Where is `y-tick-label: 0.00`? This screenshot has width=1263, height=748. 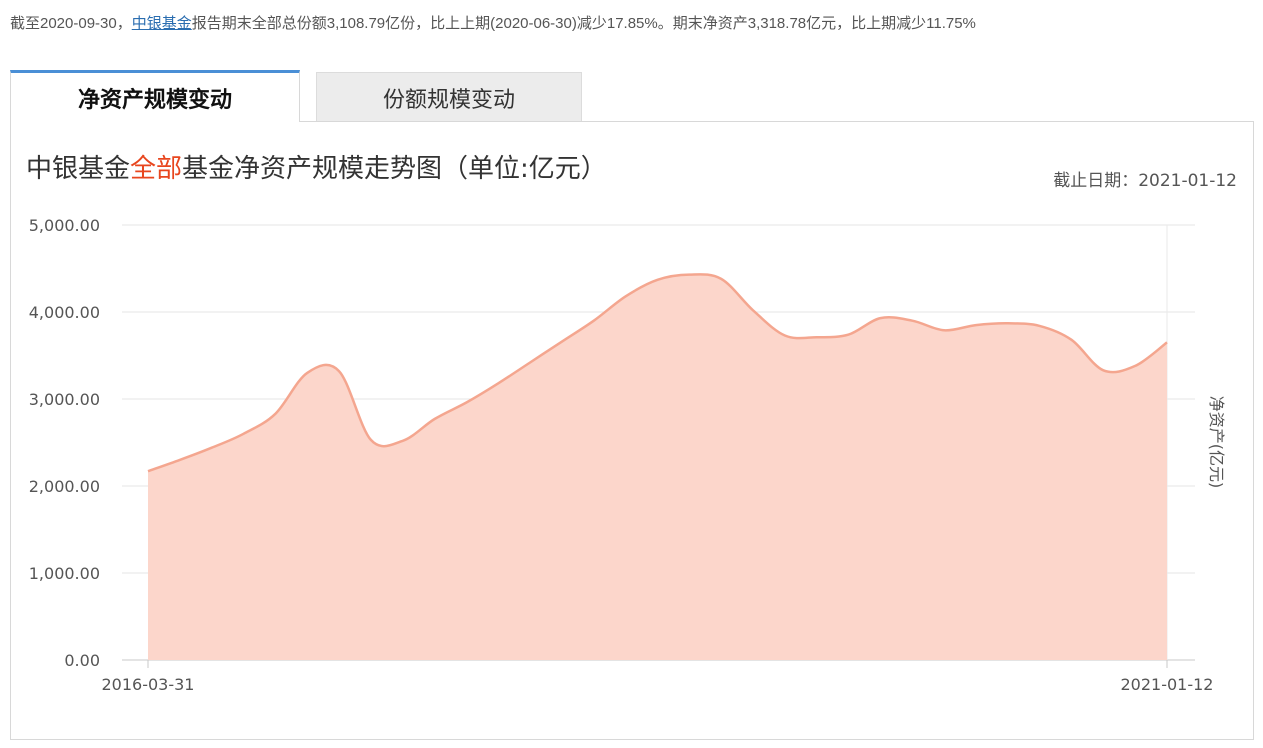 y-tick-label: 0.00 is located at coordinates (82, 660).